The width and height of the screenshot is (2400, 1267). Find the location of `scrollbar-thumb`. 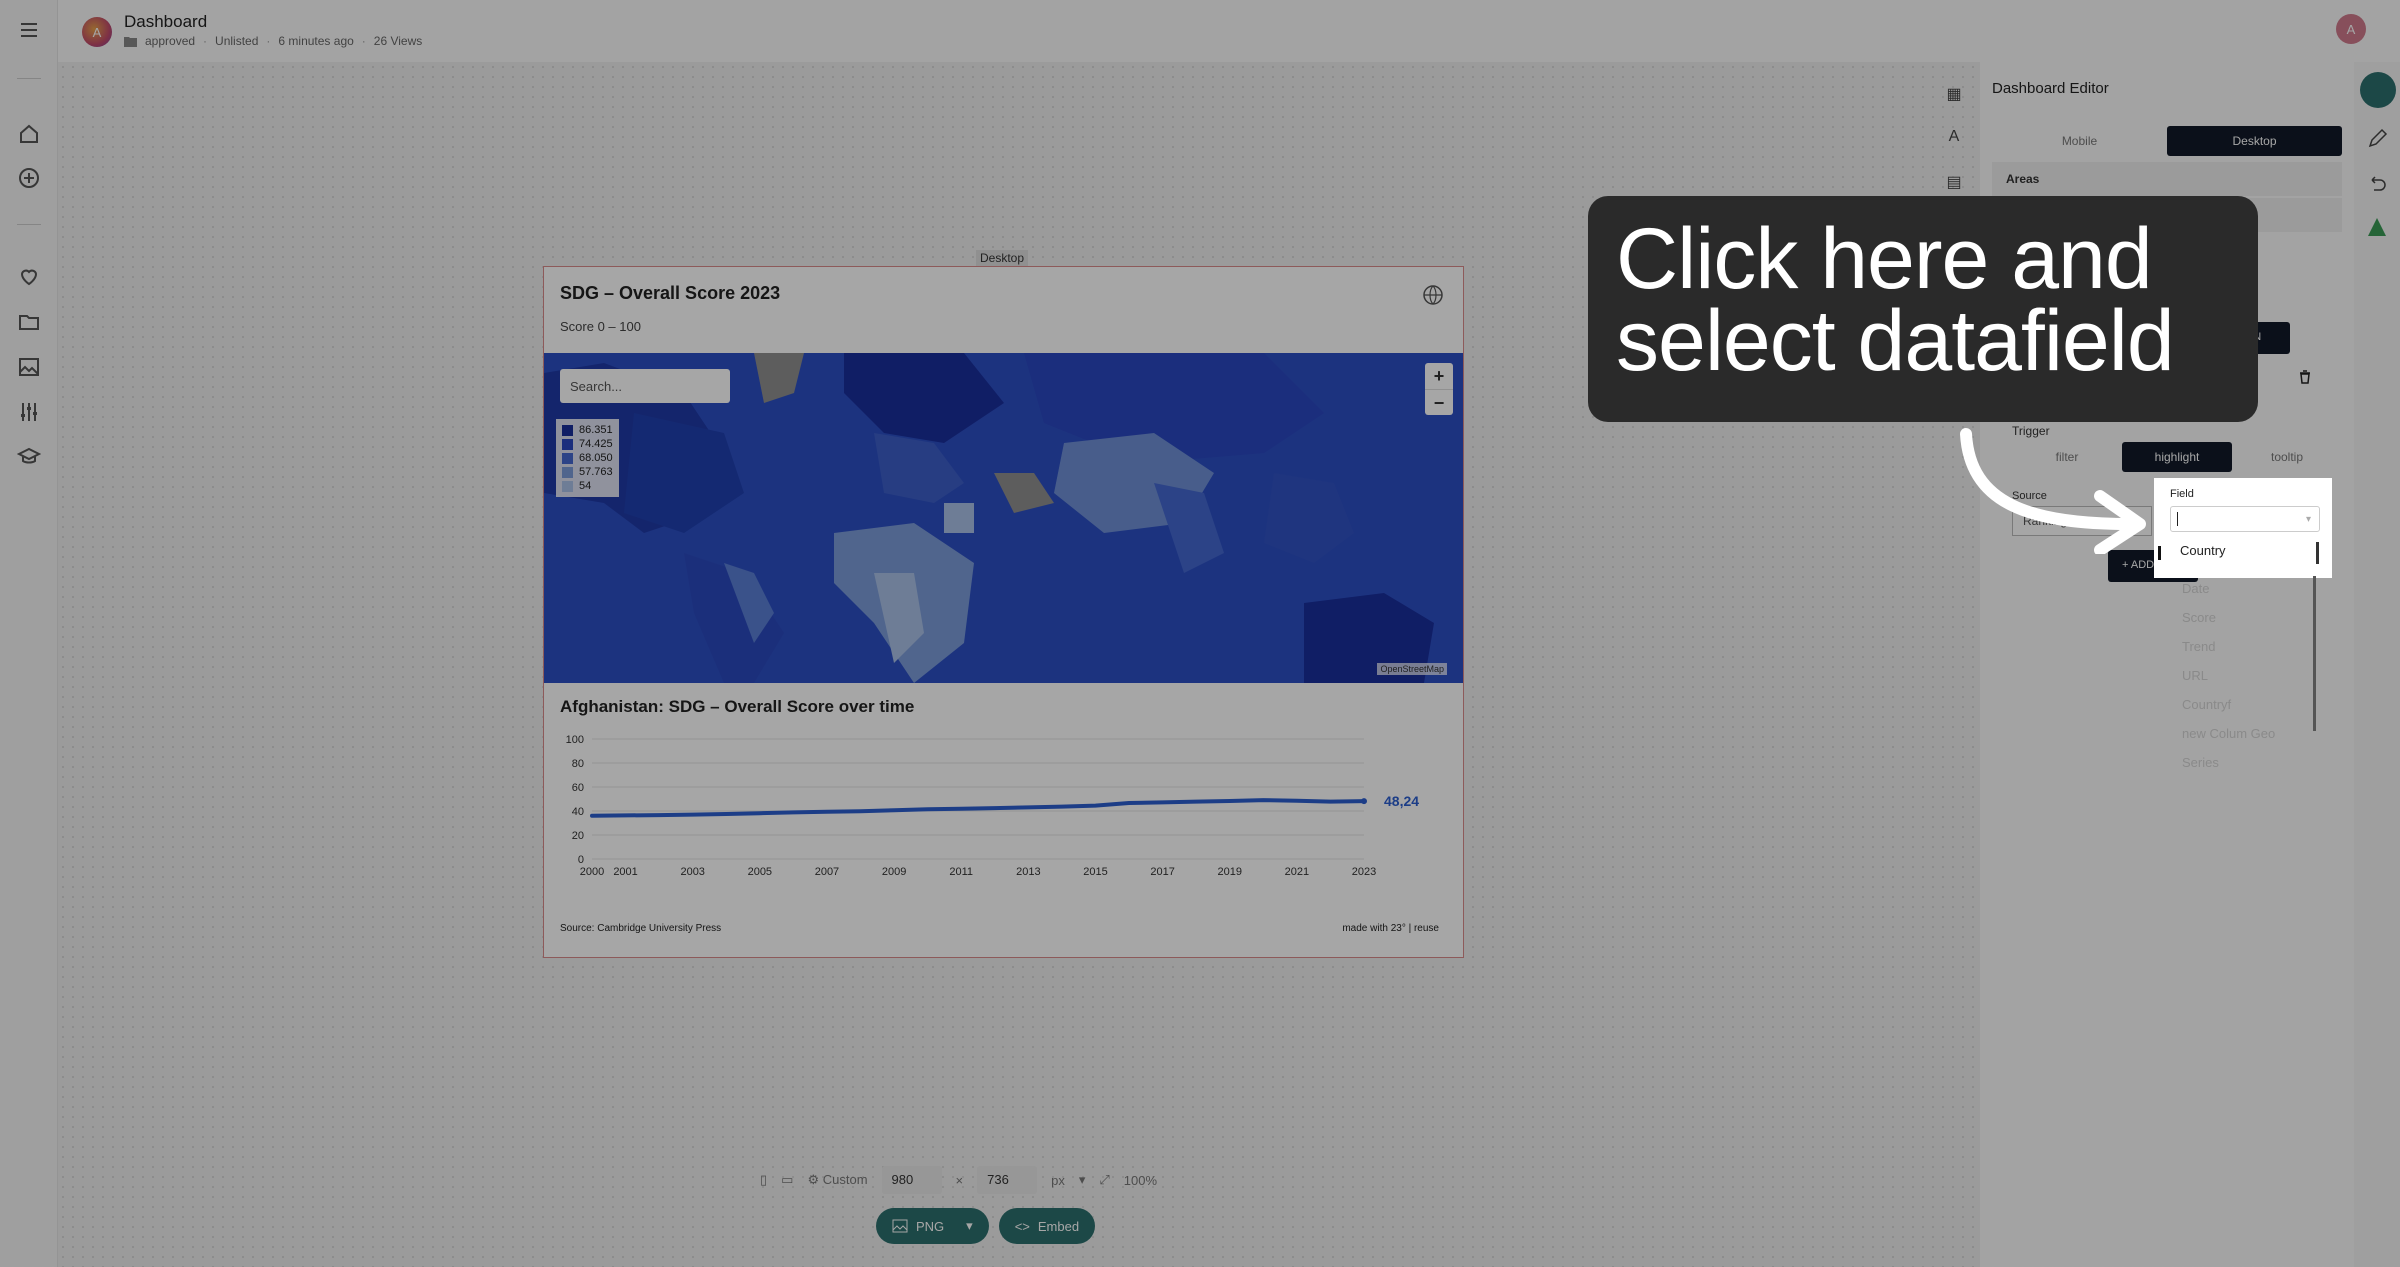

scrollbar-thumb is located at coordinates (2317, 553).